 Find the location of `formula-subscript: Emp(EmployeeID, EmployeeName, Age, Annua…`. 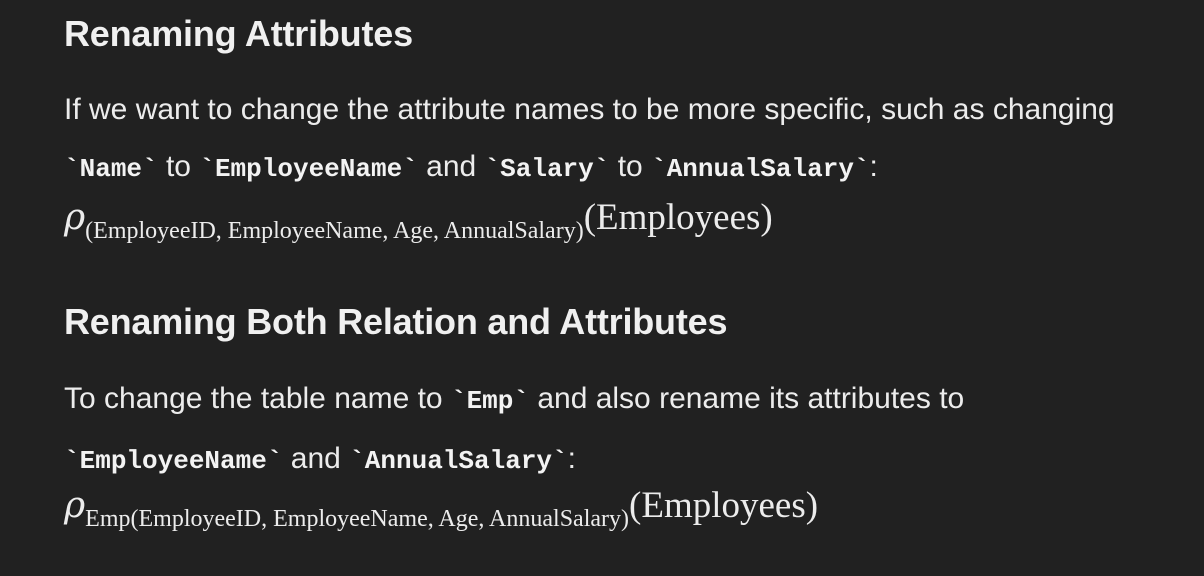

formula-subscript: Emp(EmployeeID, EmployeeName, Age, Annua… is located at coordinates (357, 519).